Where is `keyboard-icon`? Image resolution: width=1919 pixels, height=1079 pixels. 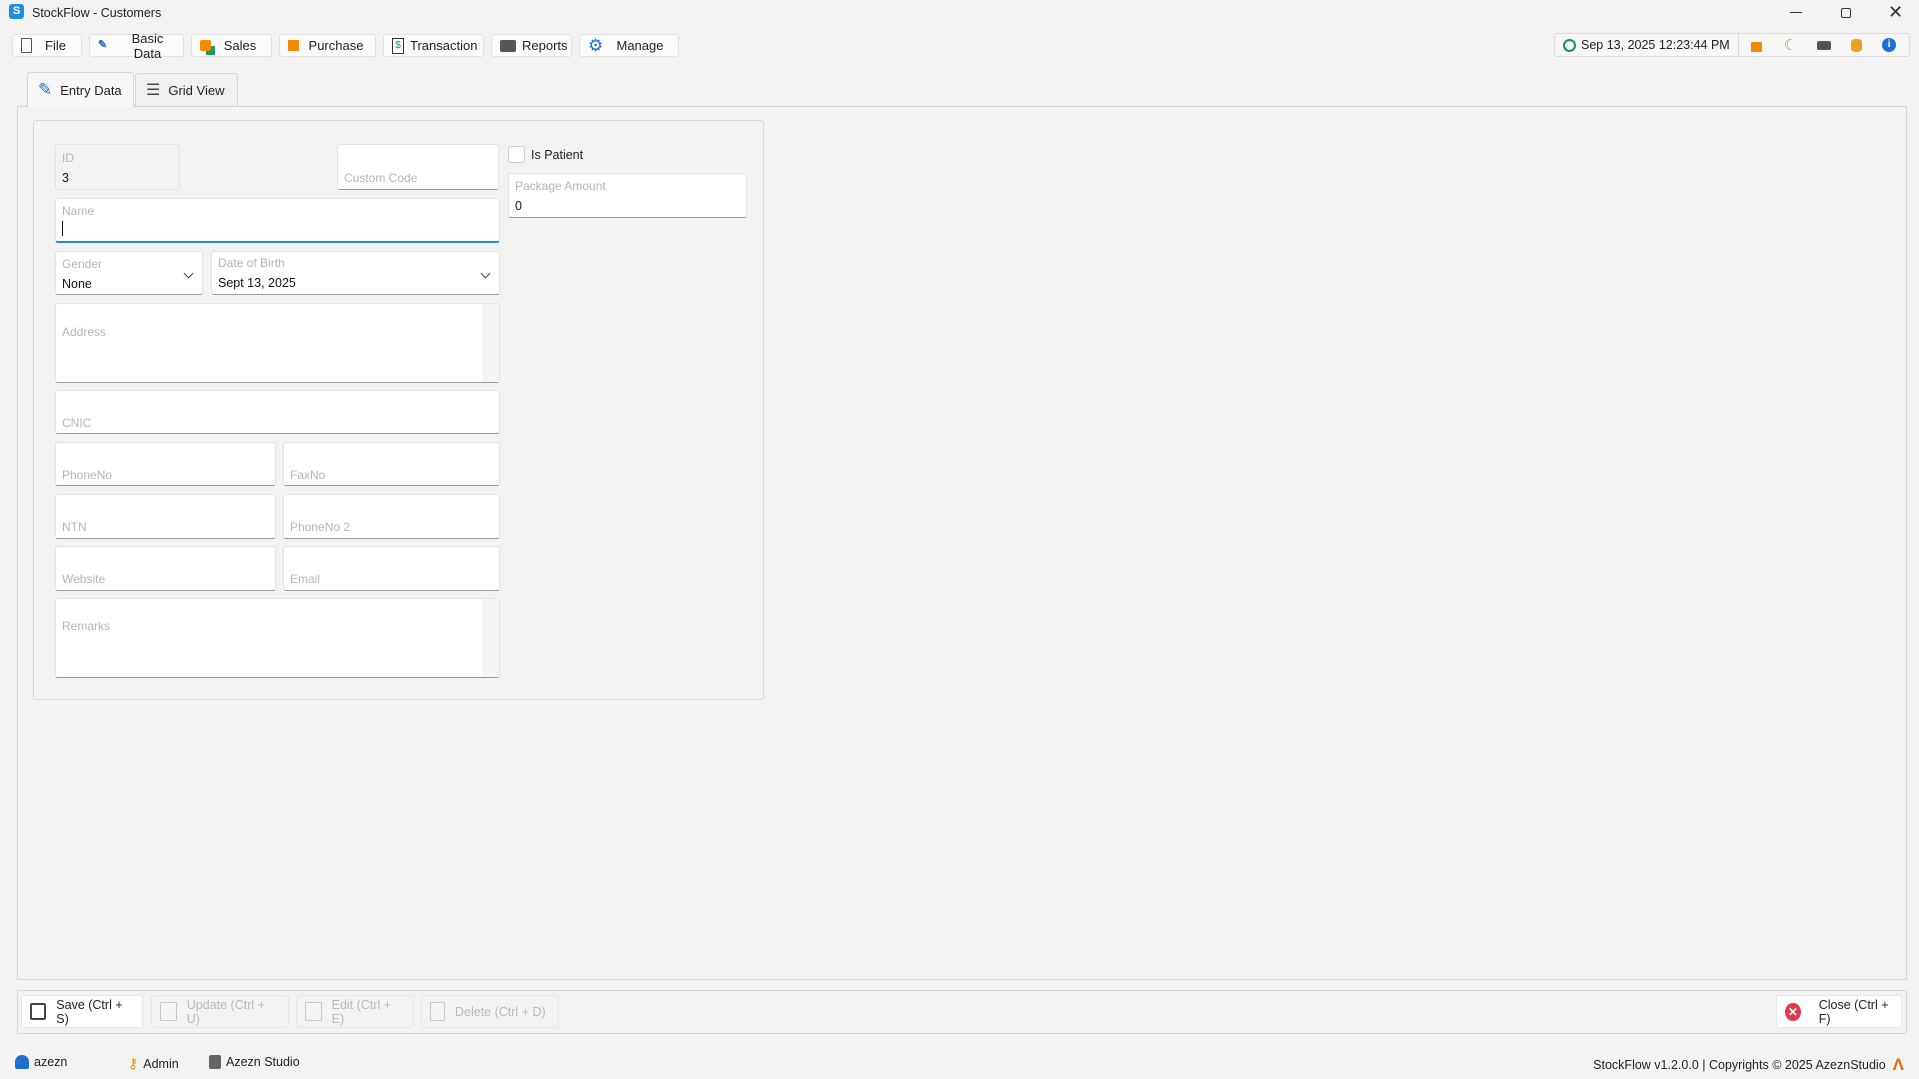
keyboard-icon is located at coordinates (1824, 45).